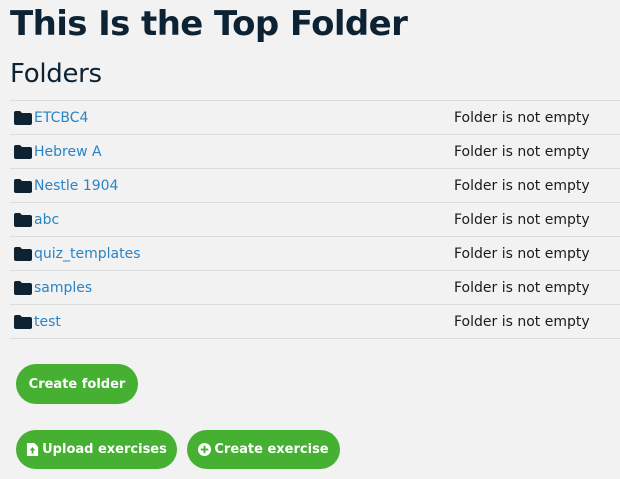 This screenshot has width=620, height=479. I want to click on upload-exercises-button: Upload exercises, so click(96, 449).